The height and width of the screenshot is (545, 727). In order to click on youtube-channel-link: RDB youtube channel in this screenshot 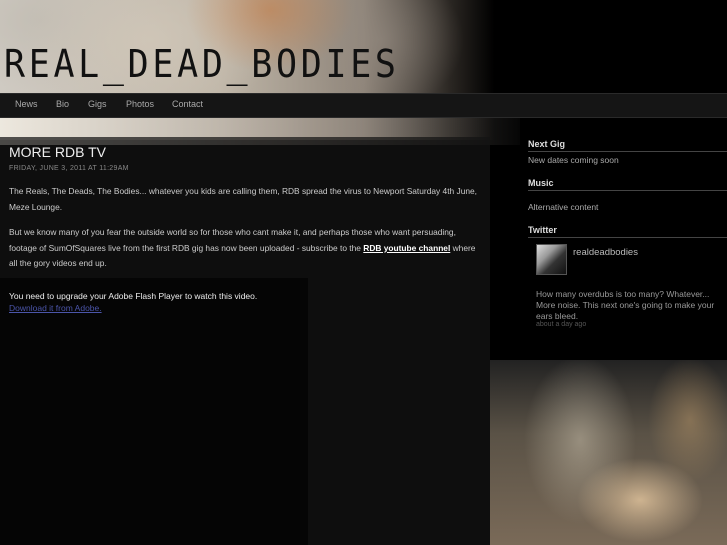, I will do `click(406, 248)`.